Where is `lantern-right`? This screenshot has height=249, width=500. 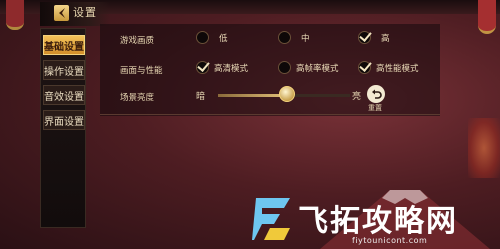
lantern-right is located at coordinates (487, 17).